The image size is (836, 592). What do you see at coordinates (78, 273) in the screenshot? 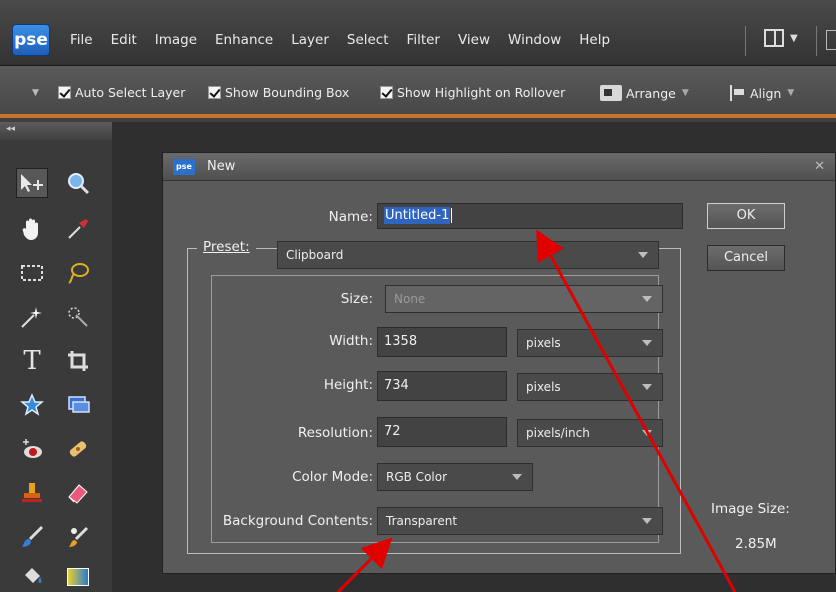
I see `lasso-tool-icon` at bounding box center [78, 273].